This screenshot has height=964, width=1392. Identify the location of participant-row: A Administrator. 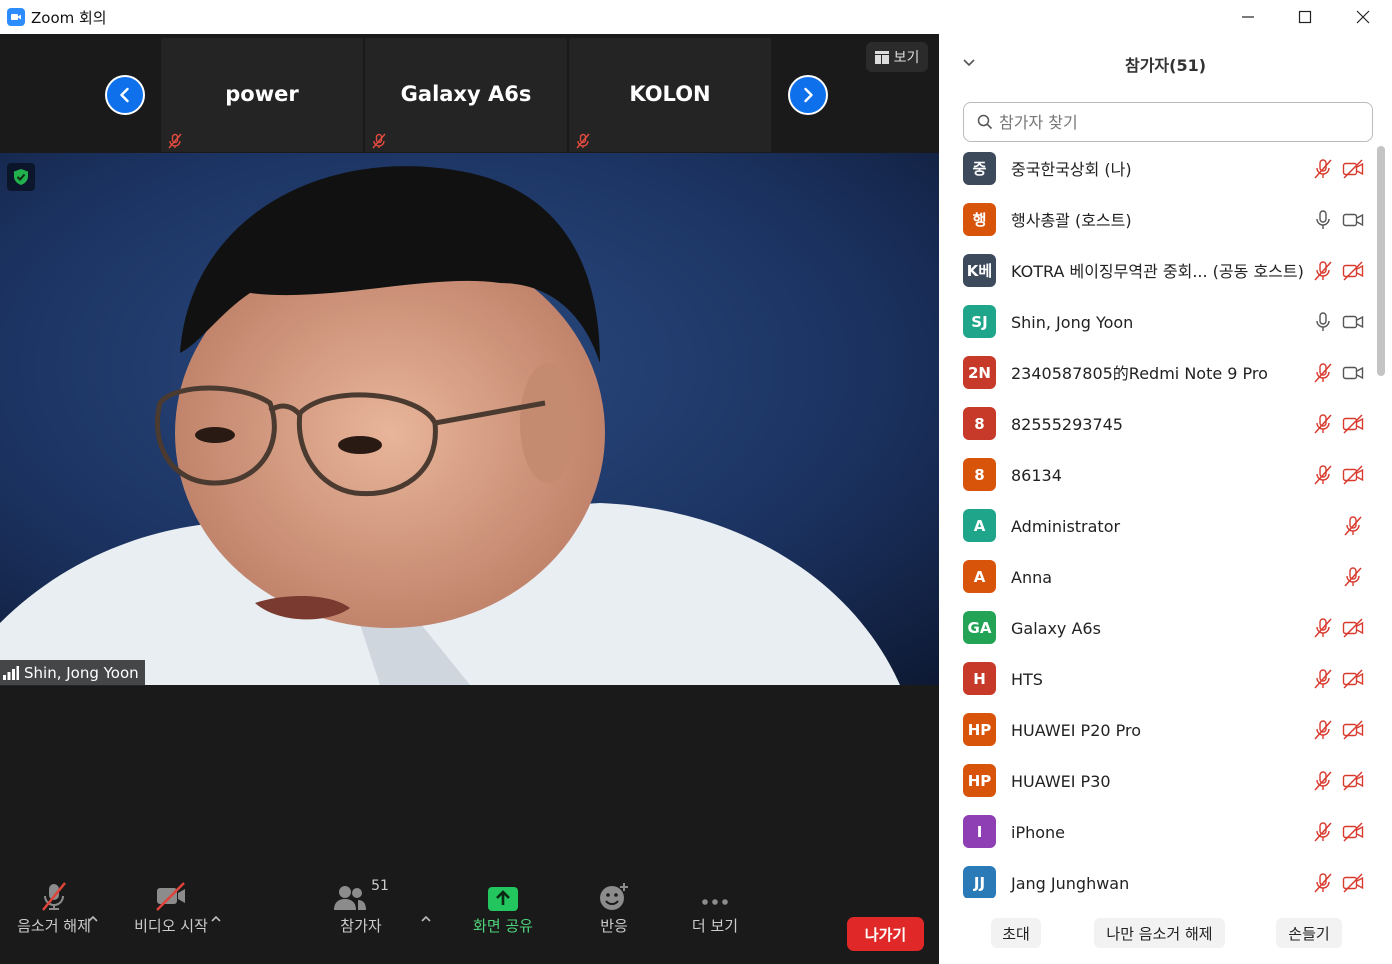
(1160, 526).